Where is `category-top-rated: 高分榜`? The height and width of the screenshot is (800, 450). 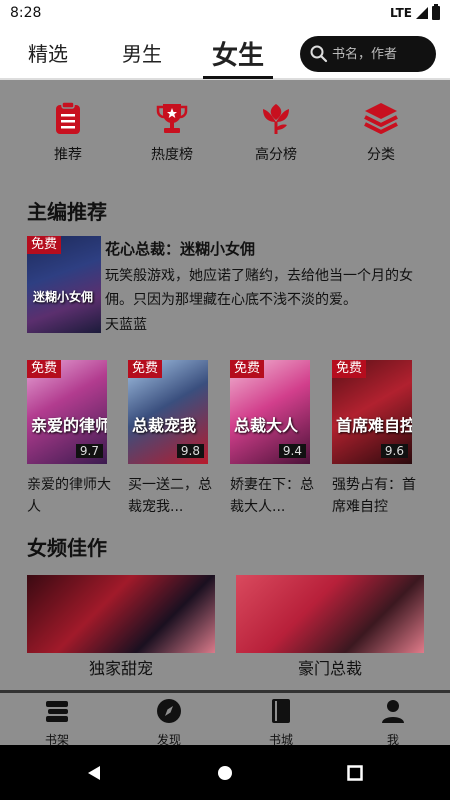 category-top-rated: 高分榜 is located at coordinates (276, 132).